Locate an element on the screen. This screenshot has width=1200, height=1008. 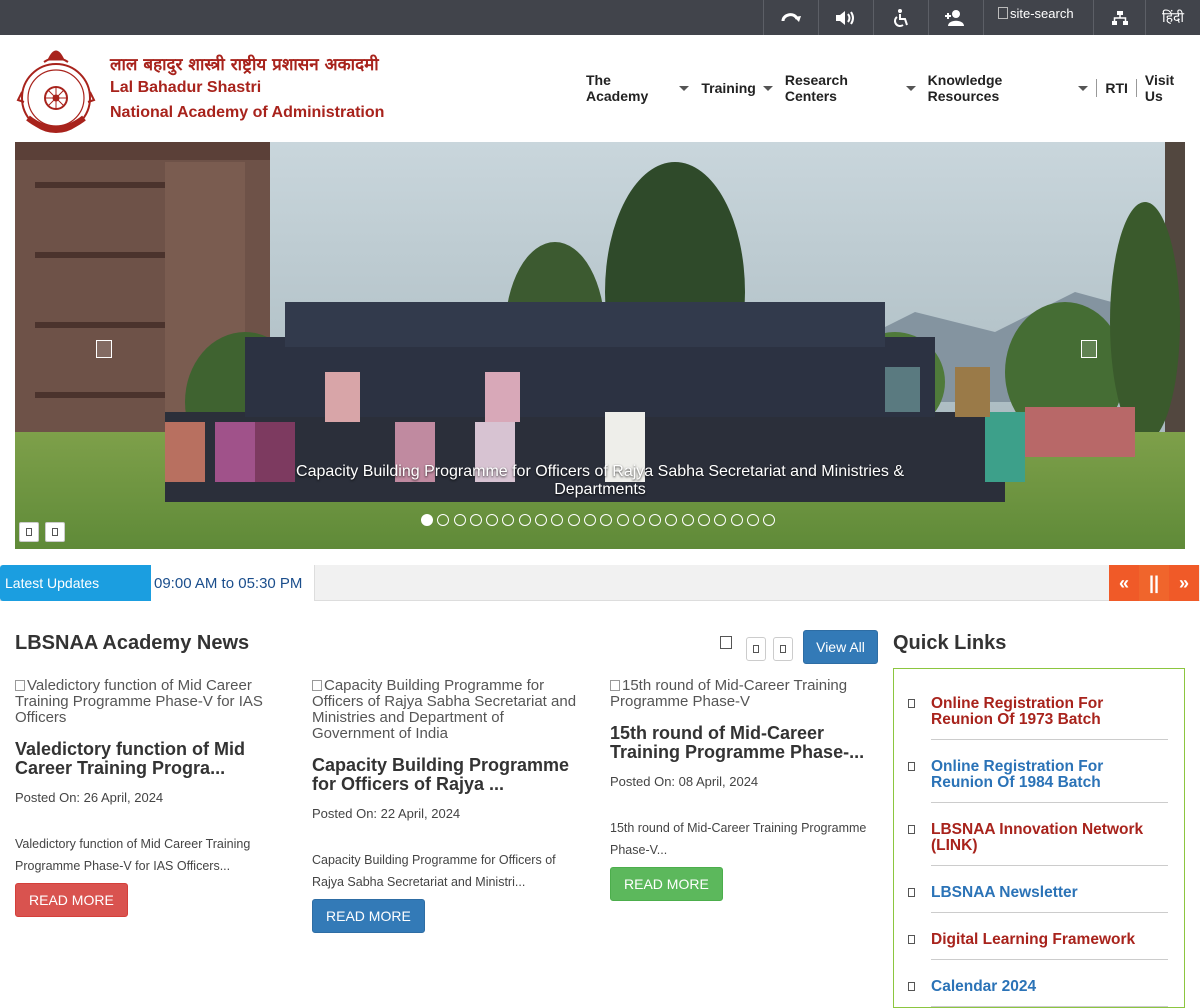
quick-link-label: LBSNAA Newsletter is located at coordinates (1049, 899).